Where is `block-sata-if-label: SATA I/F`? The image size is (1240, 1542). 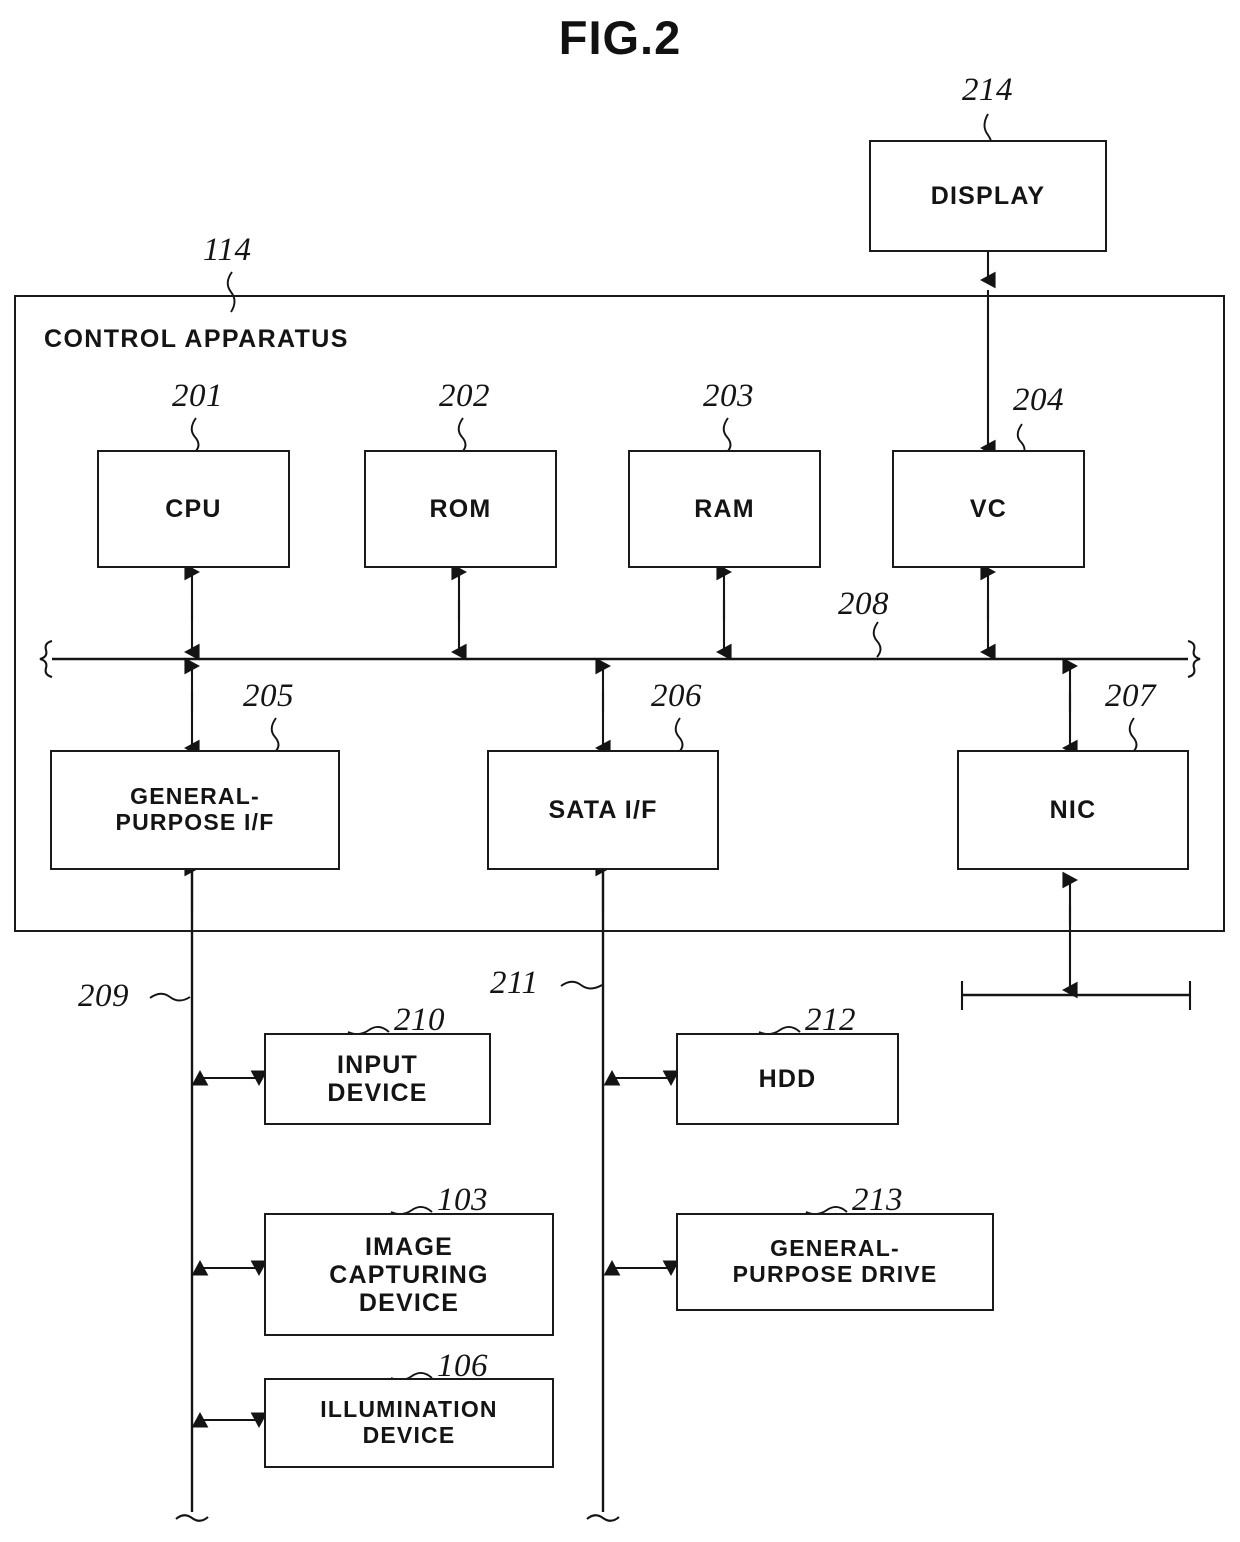 block-sata-if-label: SATA I/F is located at coordinates (603, 810).